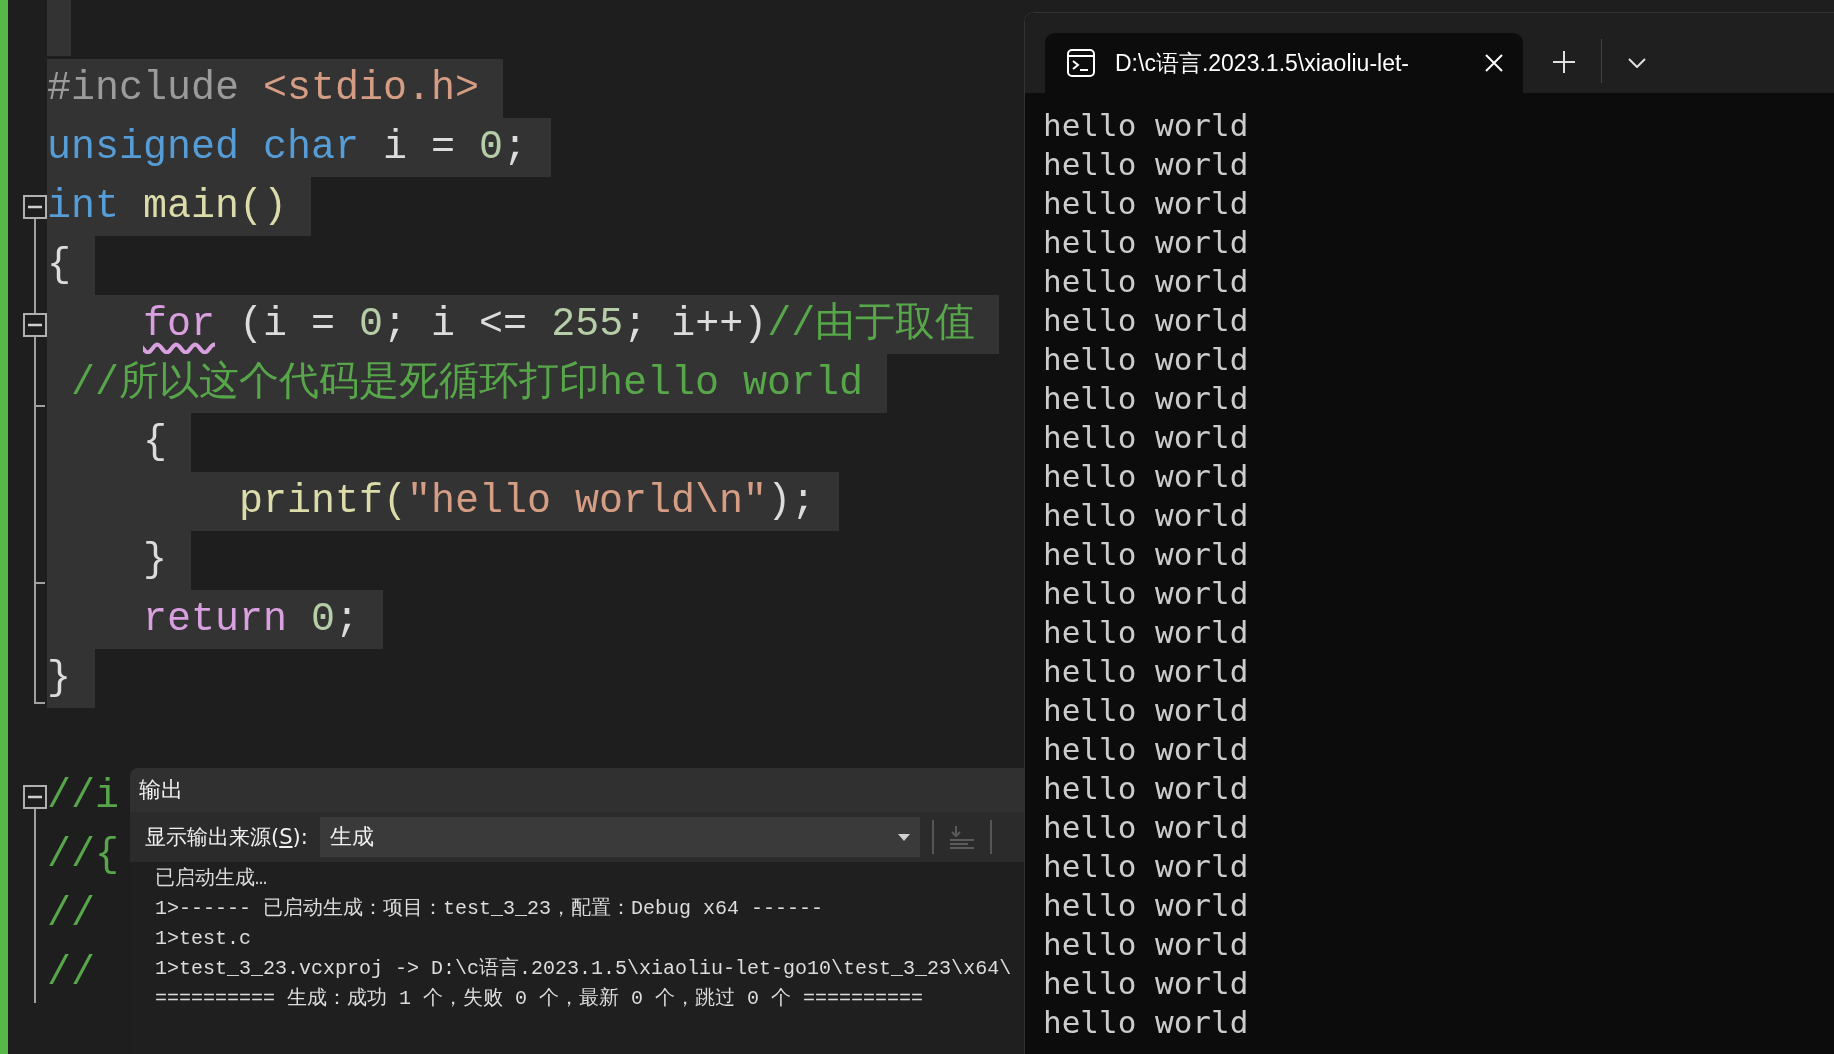 This screenshot has width=1834, height=1054. I want to click on source-dropdown: 生成, so click(619, 837).